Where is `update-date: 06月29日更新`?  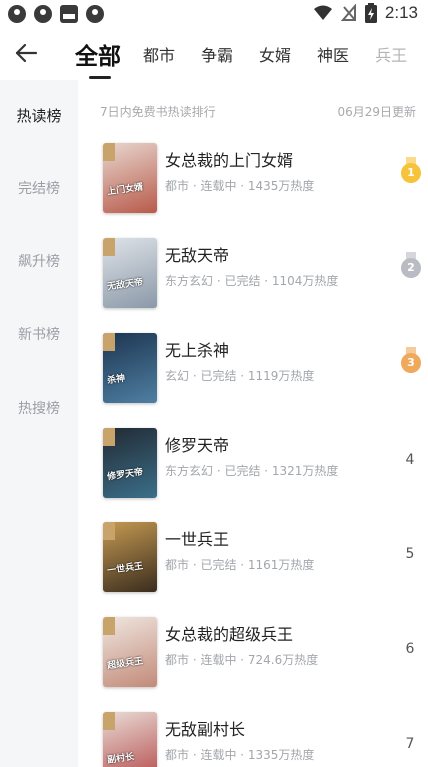 update-date: 06月29日更新 is located at coordinates (376, 112).